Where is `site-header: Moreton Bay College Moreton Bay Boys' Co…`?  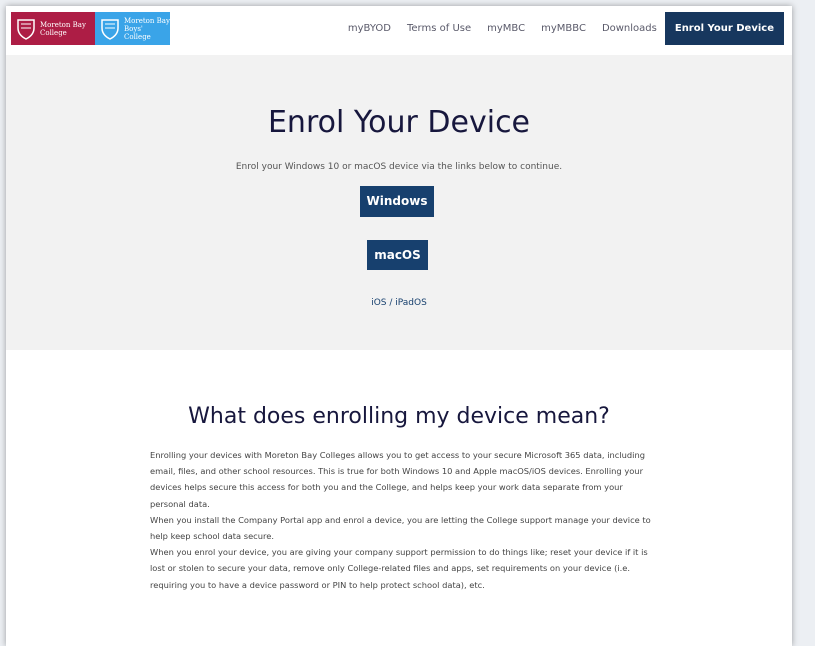
site-header: Moreton Bay College Moreton Bay Boys' Co… is located at coordinates (399, 29).